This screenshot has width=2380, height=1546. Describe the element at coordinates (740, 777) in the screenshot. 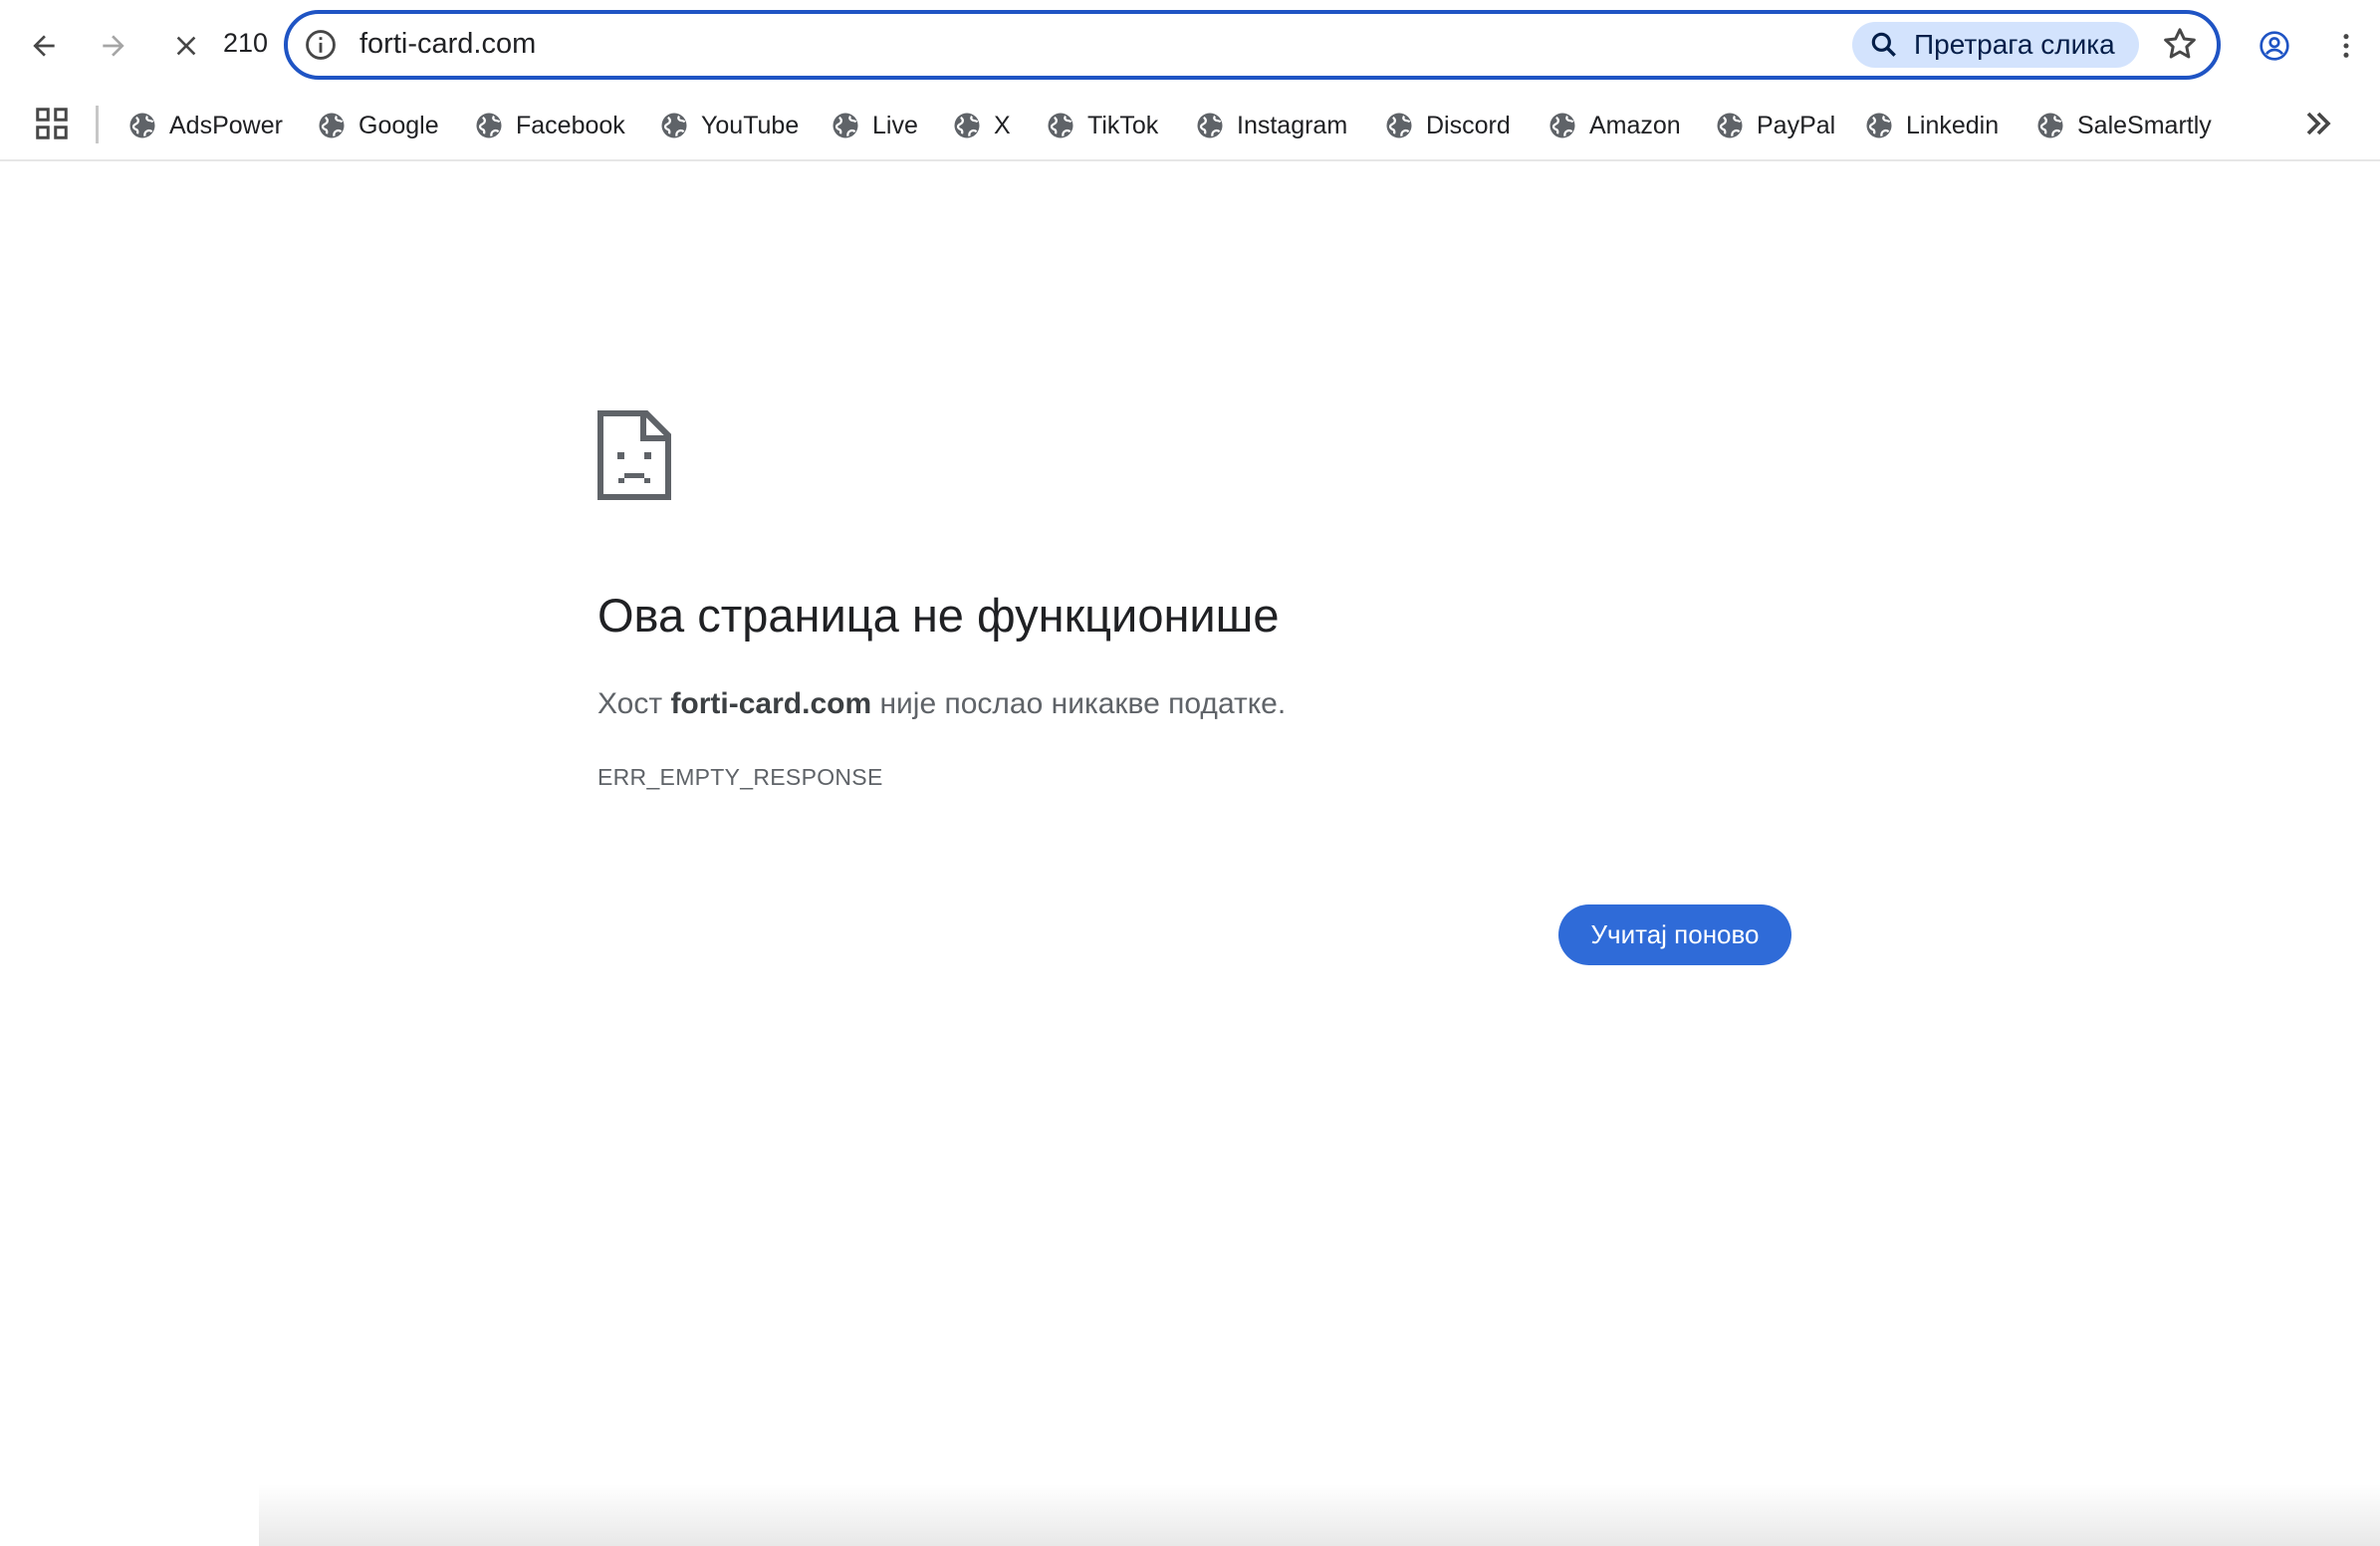

I see `error-code: ERR_EMPTY_RESPONSE` at that location.